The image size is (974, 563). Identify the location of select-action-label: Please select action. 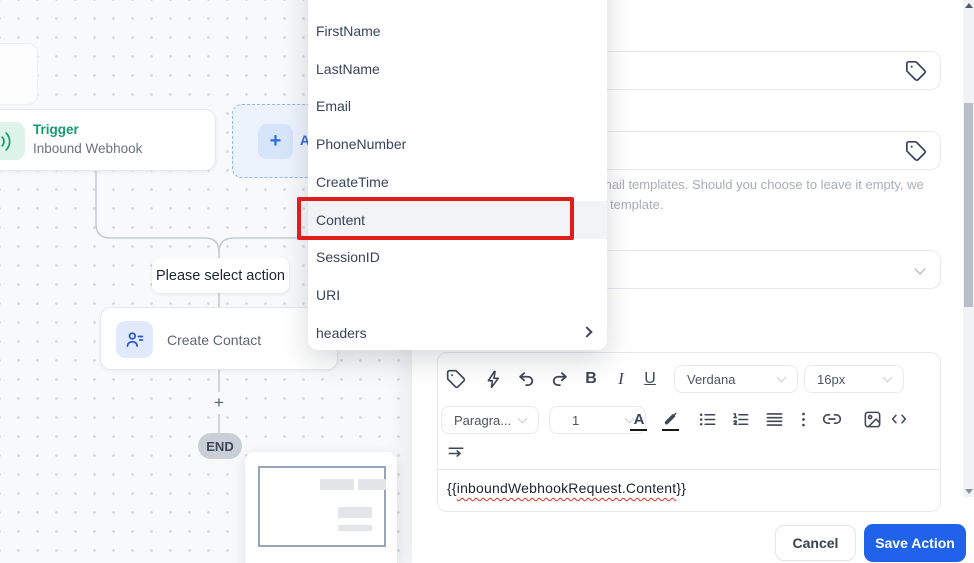
(220, 275).